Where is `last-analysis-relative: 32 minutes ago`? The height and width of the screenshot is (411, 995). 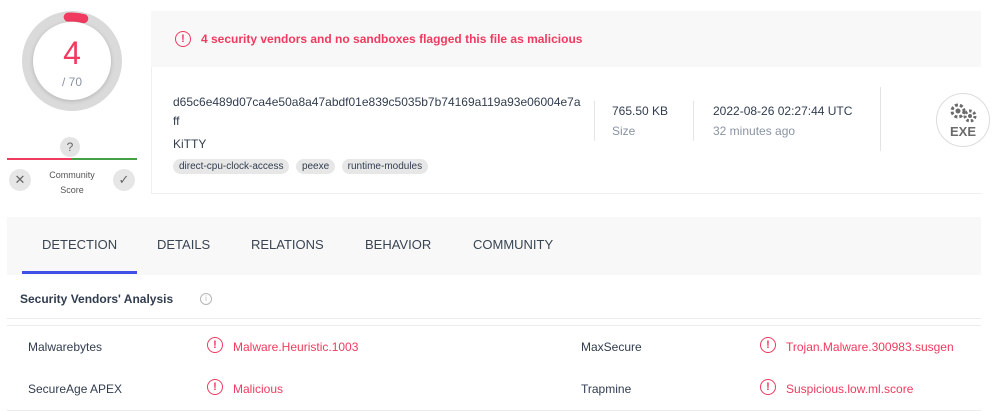
last-analysis-relative: 32 minutes ago is located at coordinates (754, 131).